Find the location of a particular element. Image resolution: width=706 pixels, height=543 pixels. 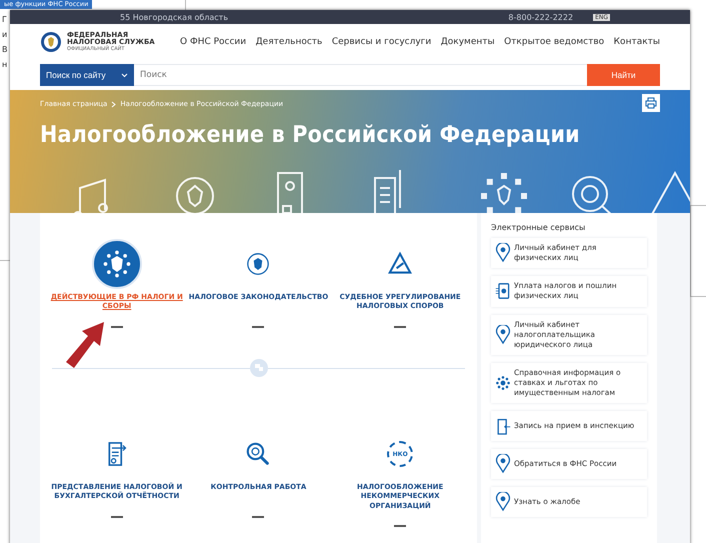

region-link: 55 Новгородская область is located at coordinates (174, 17).